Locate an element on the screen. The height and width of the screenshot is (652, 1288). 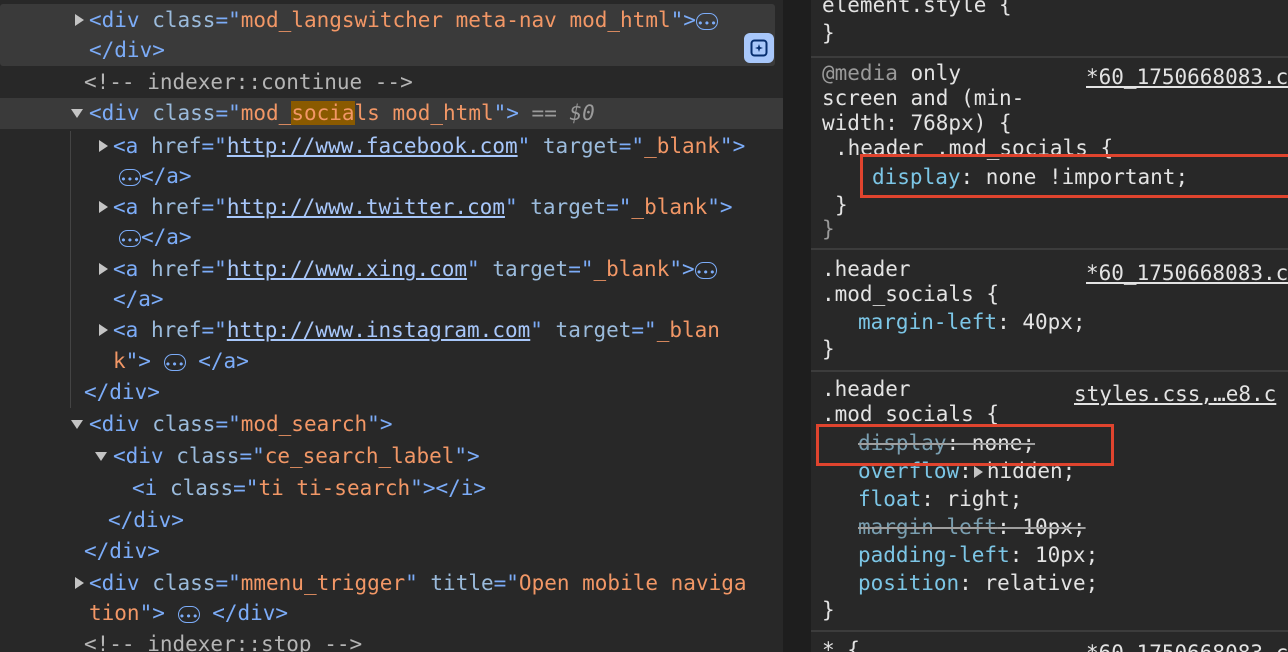
rule-source-link: styles.css,…e8.c is located at coordinates (1175, 394).